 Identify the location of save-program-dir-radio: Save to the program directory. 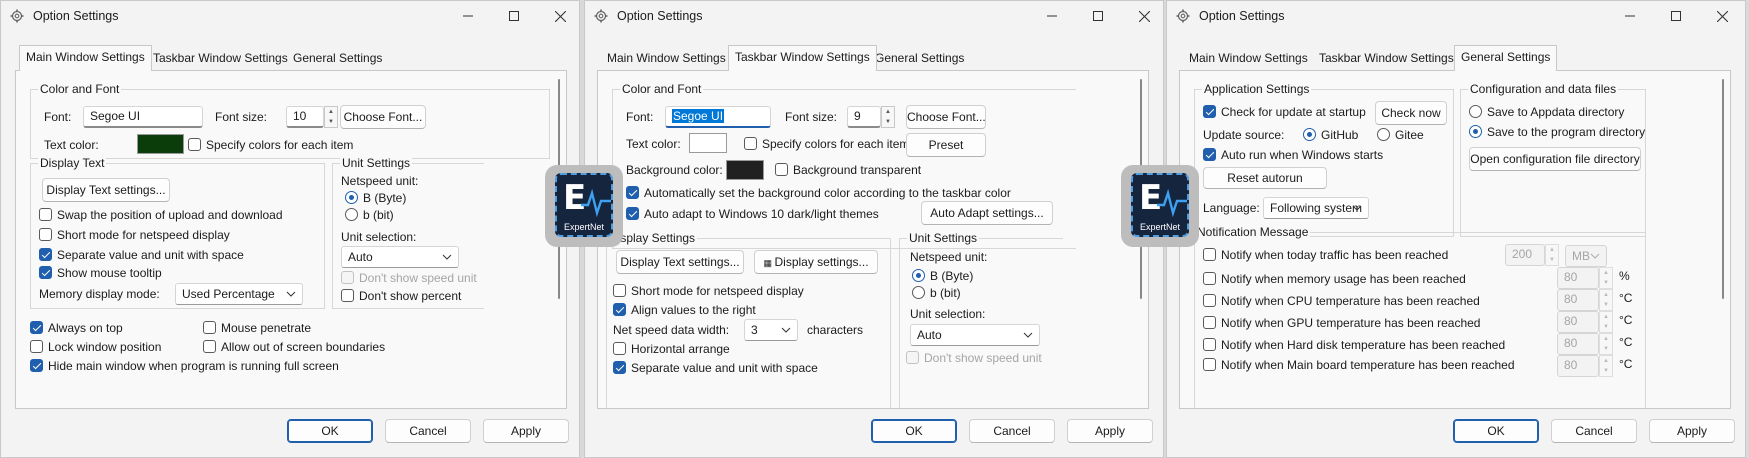
(1557, 132).